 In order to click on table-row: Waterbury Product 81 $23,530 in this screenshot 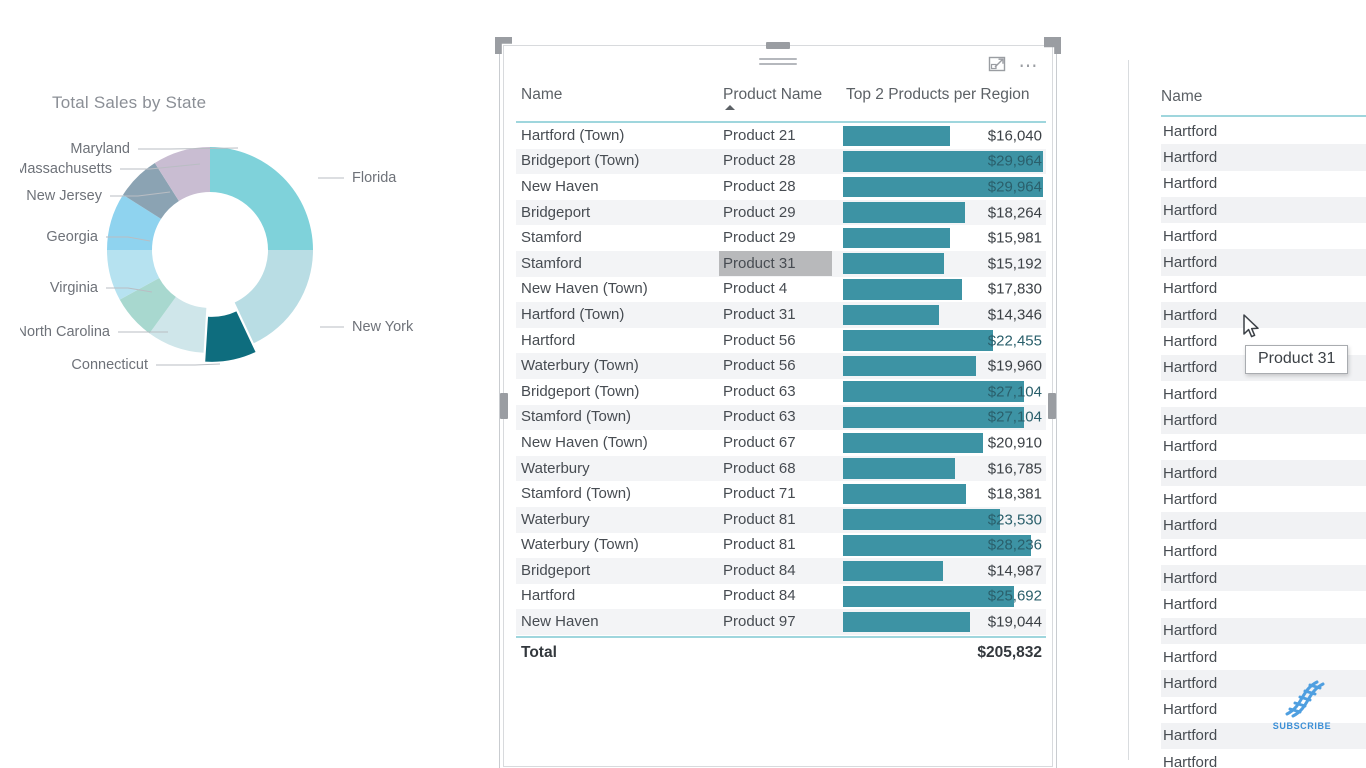, I will do `click(781, 519)`.